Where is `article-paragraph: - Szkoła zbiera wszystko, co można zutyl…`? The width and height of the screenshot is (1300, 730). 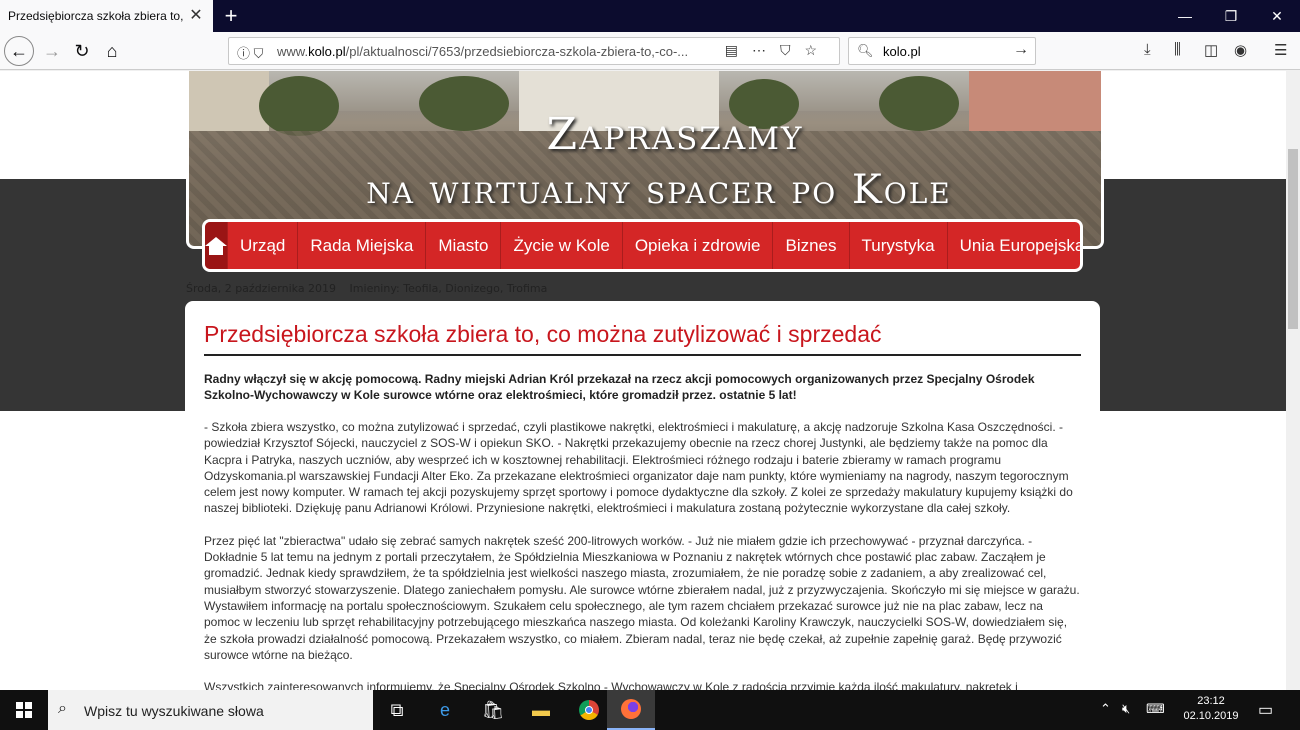
article-paragraph: - Szkoła zbiera wszystko, co można zutyl… is located at coordinates (638, 468).